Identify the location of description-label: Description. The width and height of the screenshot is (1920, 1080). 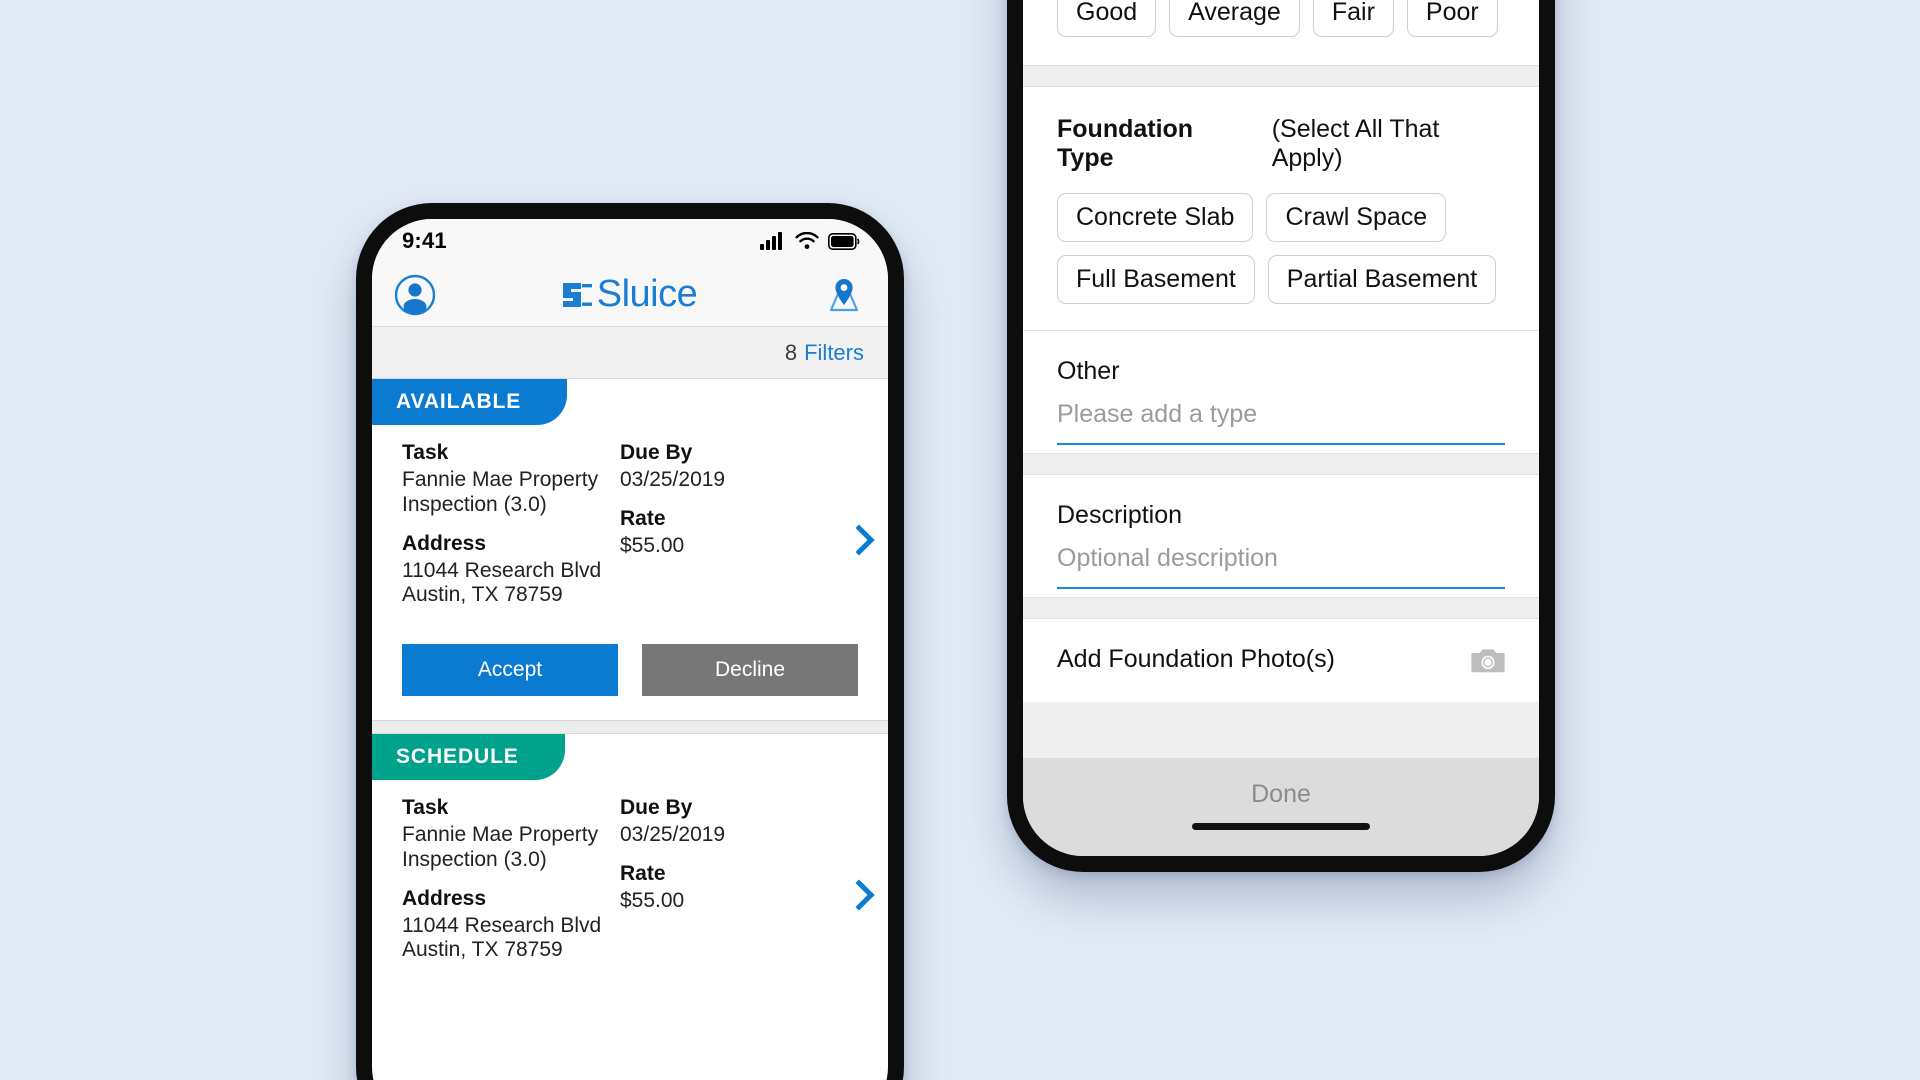
(1120, 515).